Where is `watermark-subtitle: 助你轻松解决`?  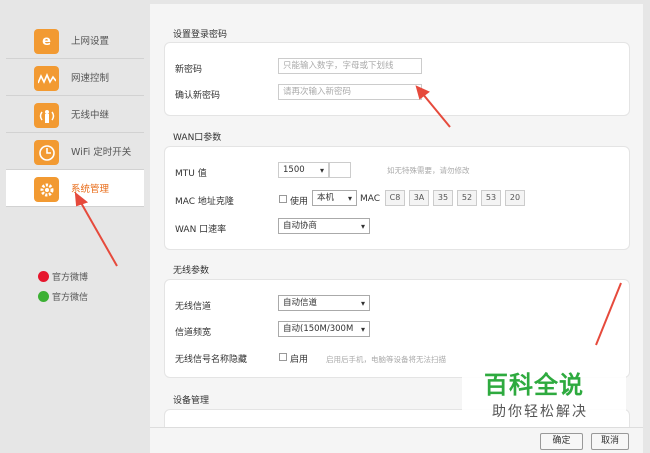
watermark-subtitle: 助你轻松解决 is located at coordinates (540, 412).